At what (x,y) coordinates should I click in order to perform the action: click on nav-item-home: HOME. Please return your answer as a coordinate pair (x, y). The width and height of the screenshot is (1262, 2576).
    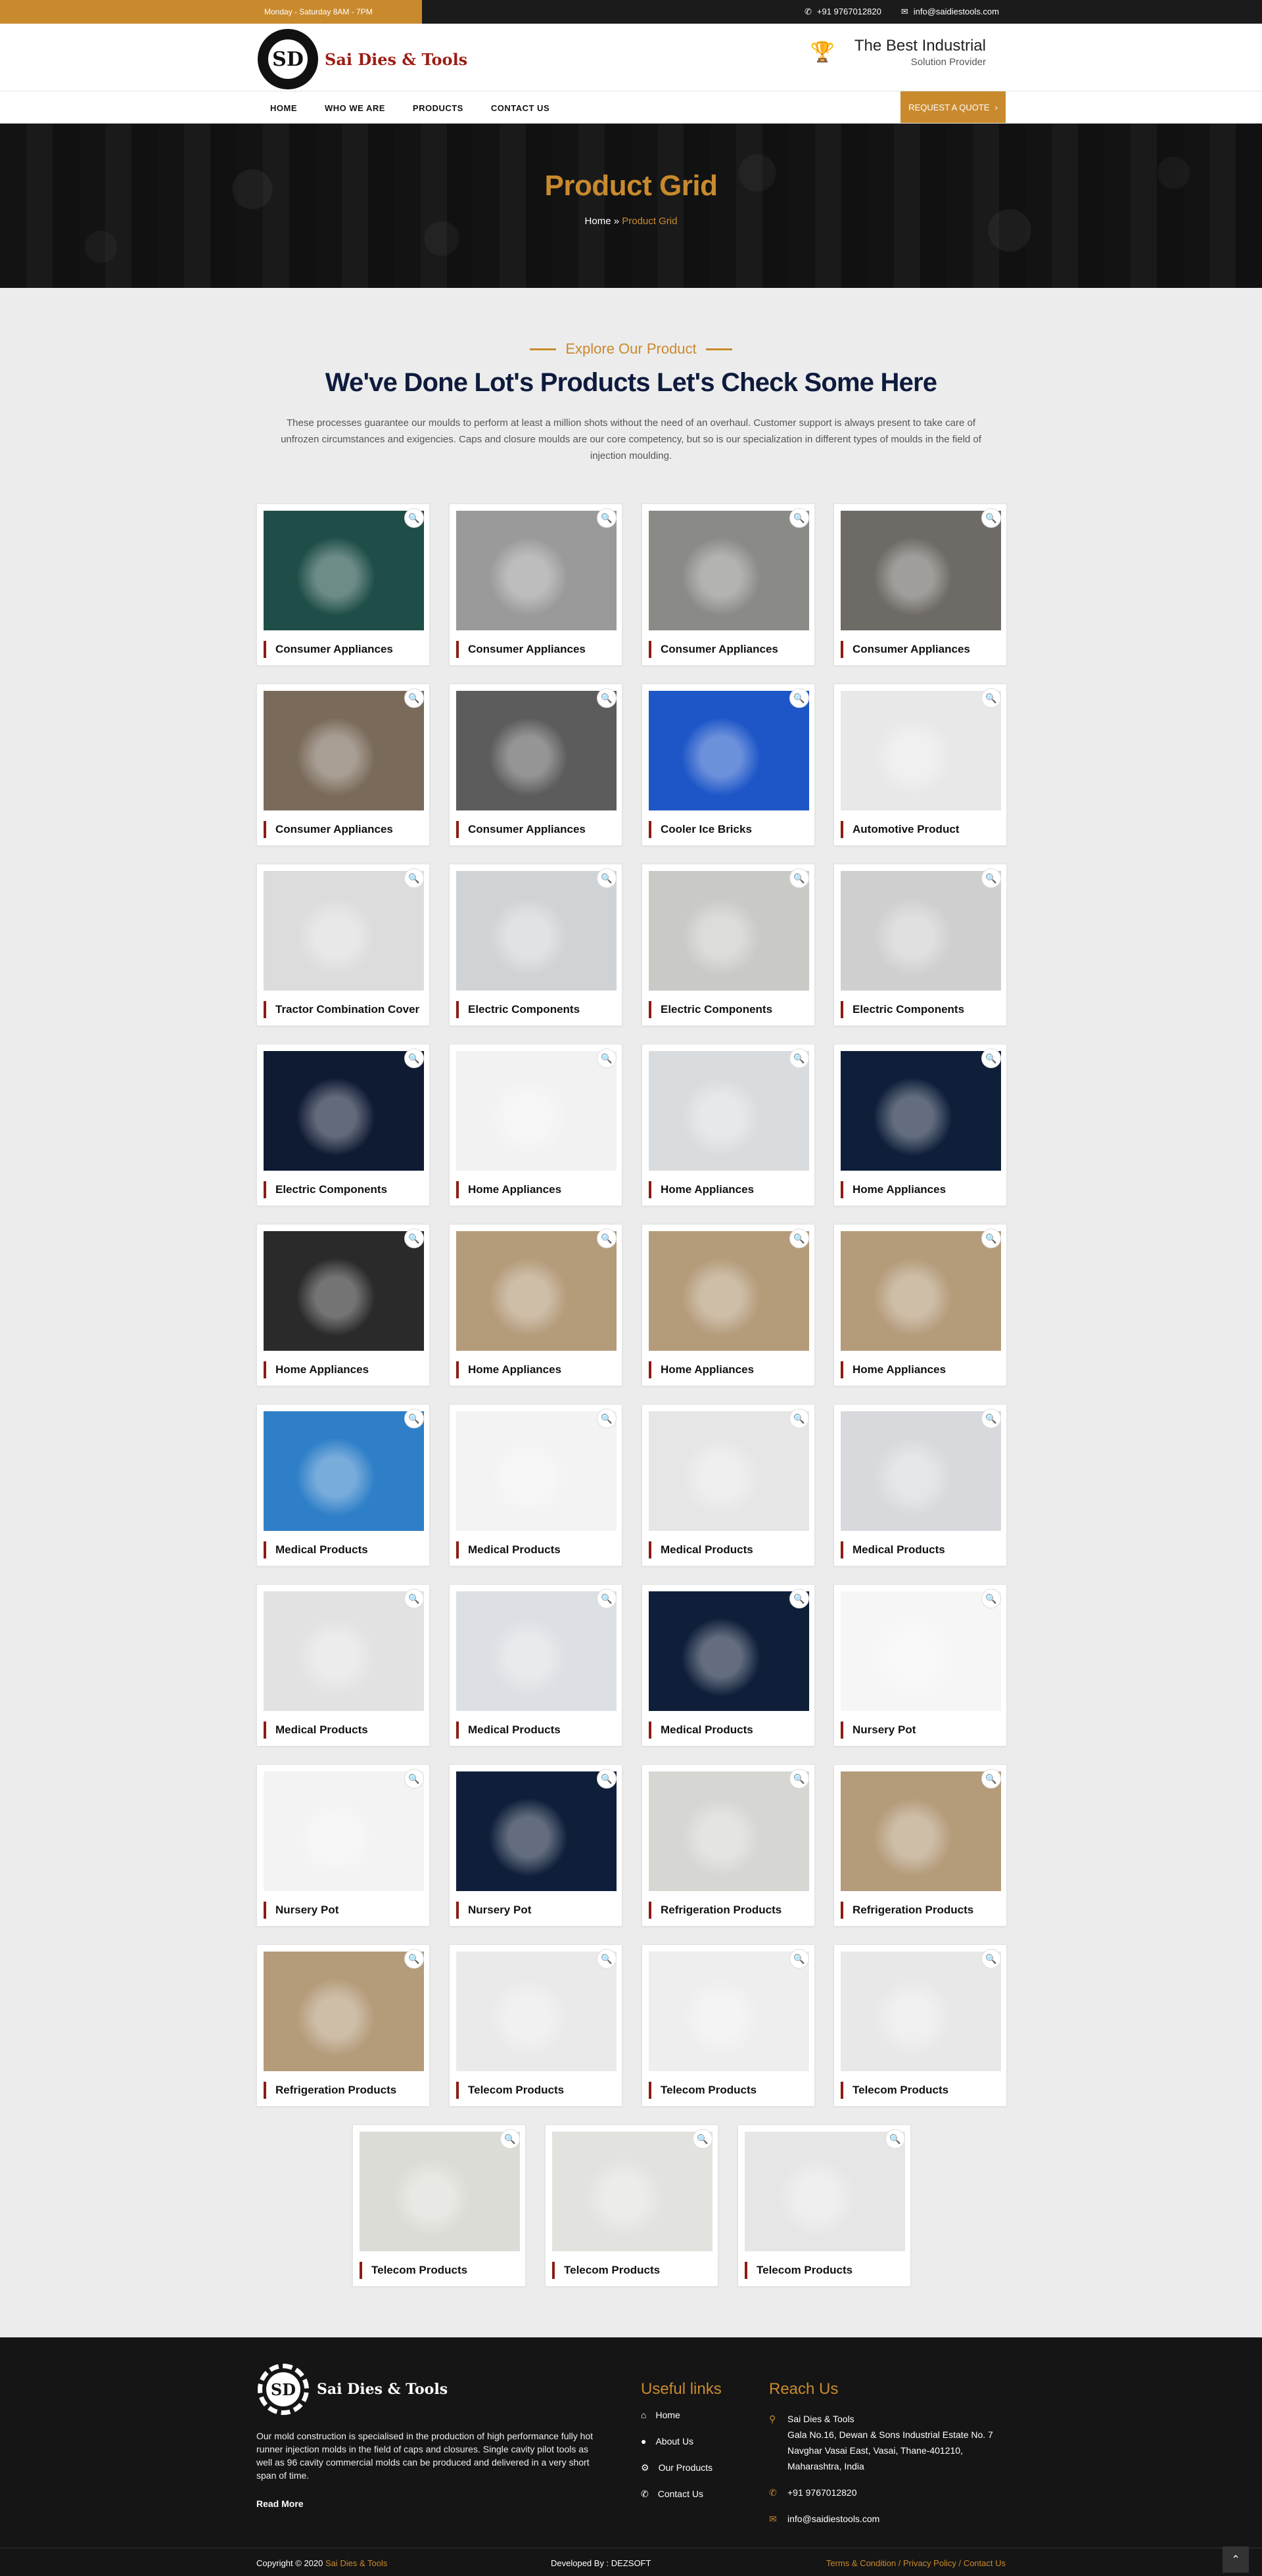
    Looking at the image, I should click on (284, 108).